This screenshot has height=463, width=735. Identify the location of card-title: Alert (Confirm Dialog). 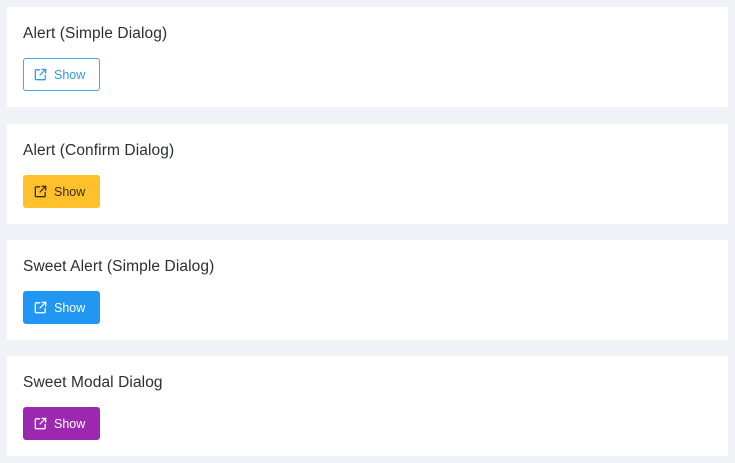
(99, 150).